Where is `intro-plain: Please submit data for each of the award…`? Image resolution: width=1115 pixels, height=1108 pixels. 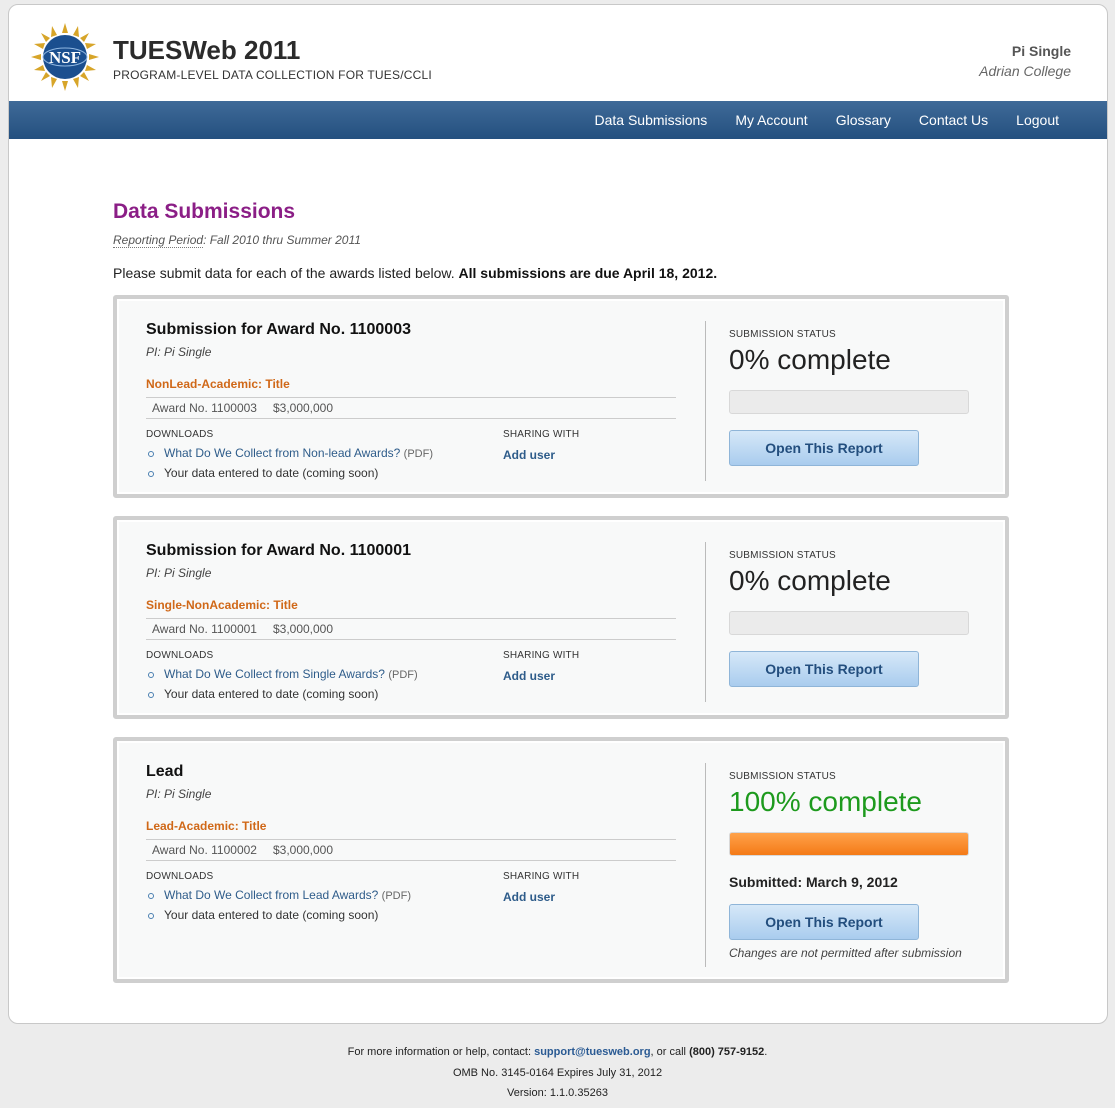 intro-plain: Please submit data for each of the award… is located at coordinates (284, 273).